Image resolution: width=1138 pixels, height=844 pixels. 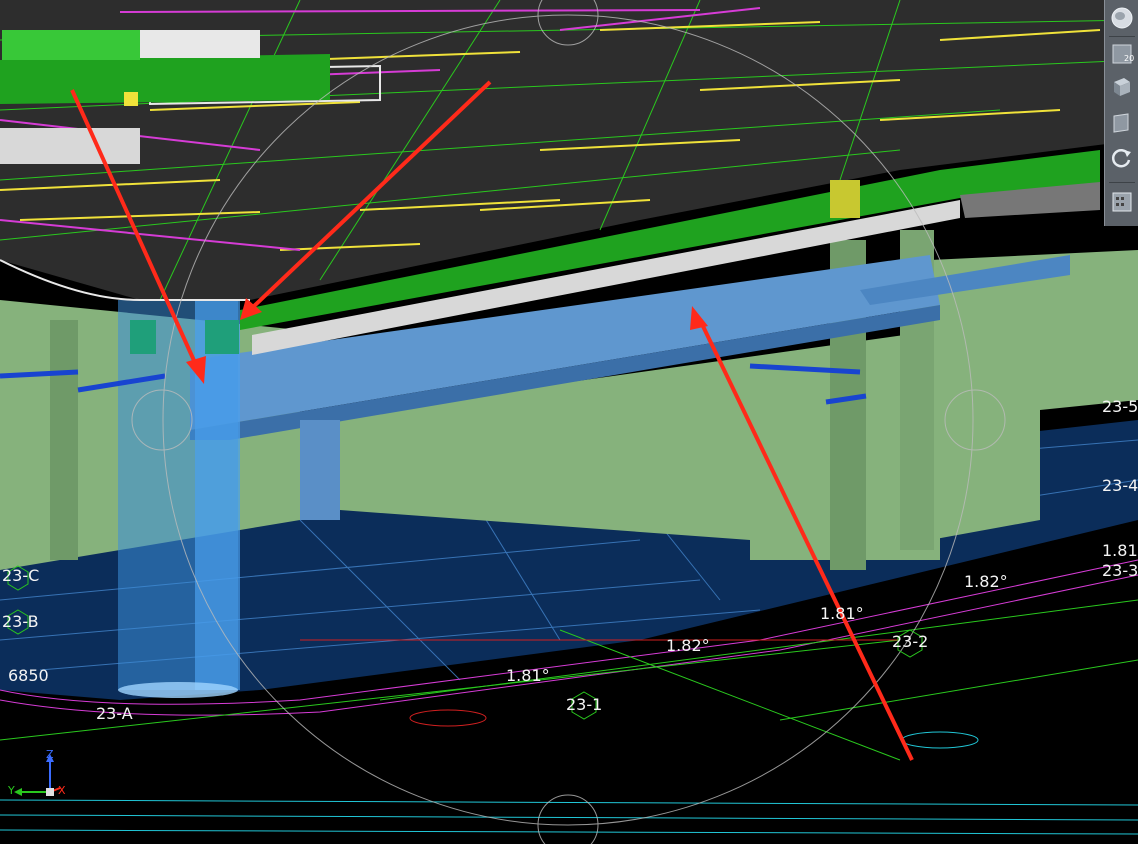 I want to click on steering-wheel-button, so click(x=1122, y=18).